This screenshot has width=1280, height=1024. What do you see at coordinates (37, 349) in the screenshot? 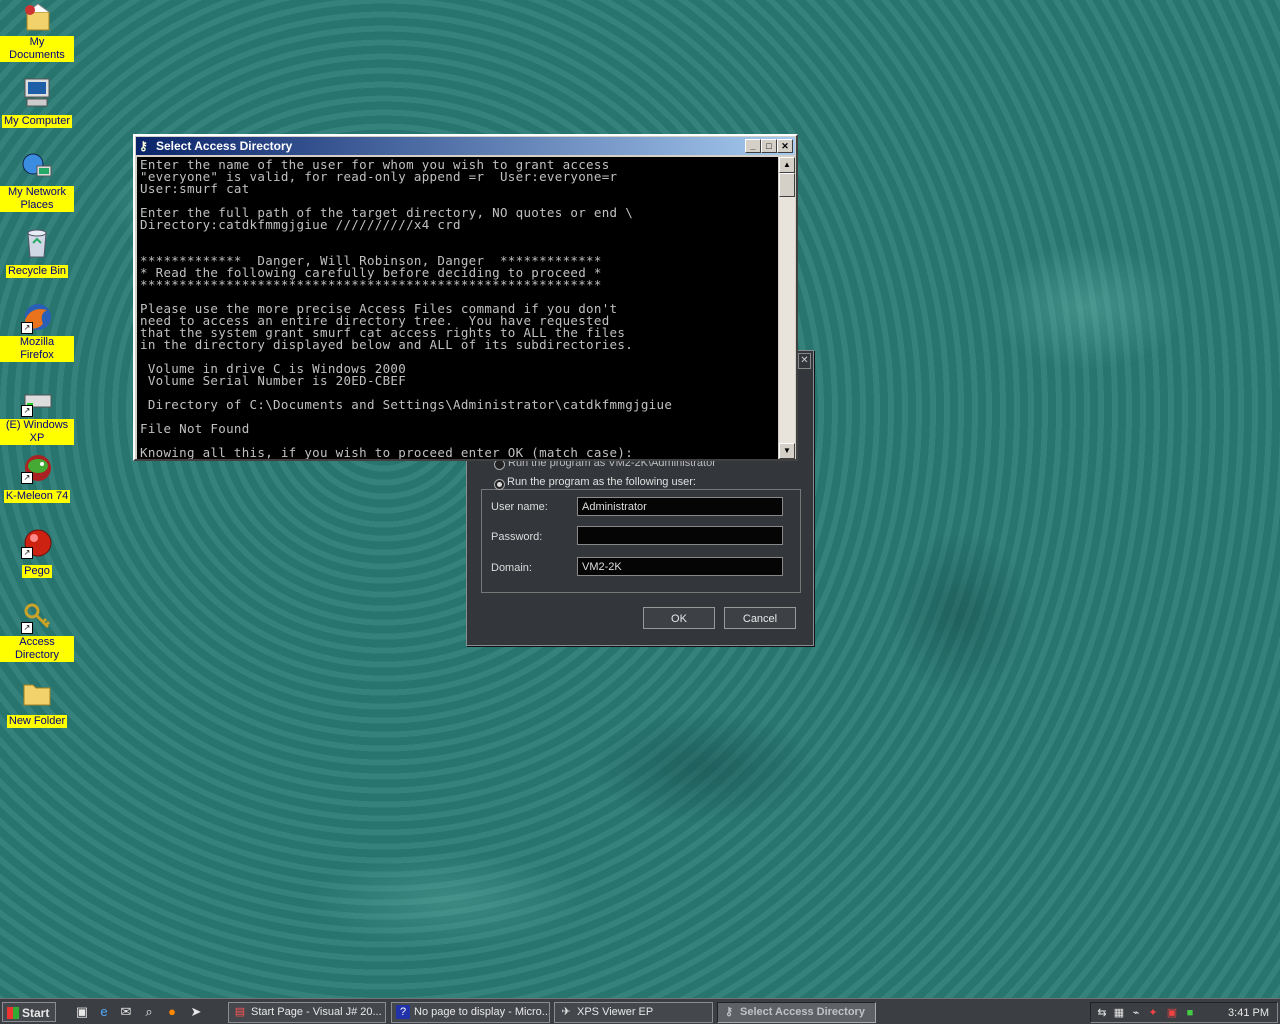
I see `desktop-icon-label: Mozilla Firefox` at bounding box center [37, 349].